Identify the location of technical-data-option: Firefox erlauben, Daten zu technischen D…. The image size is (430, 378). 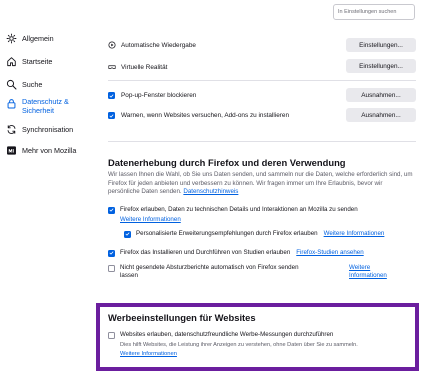
(260, 210).